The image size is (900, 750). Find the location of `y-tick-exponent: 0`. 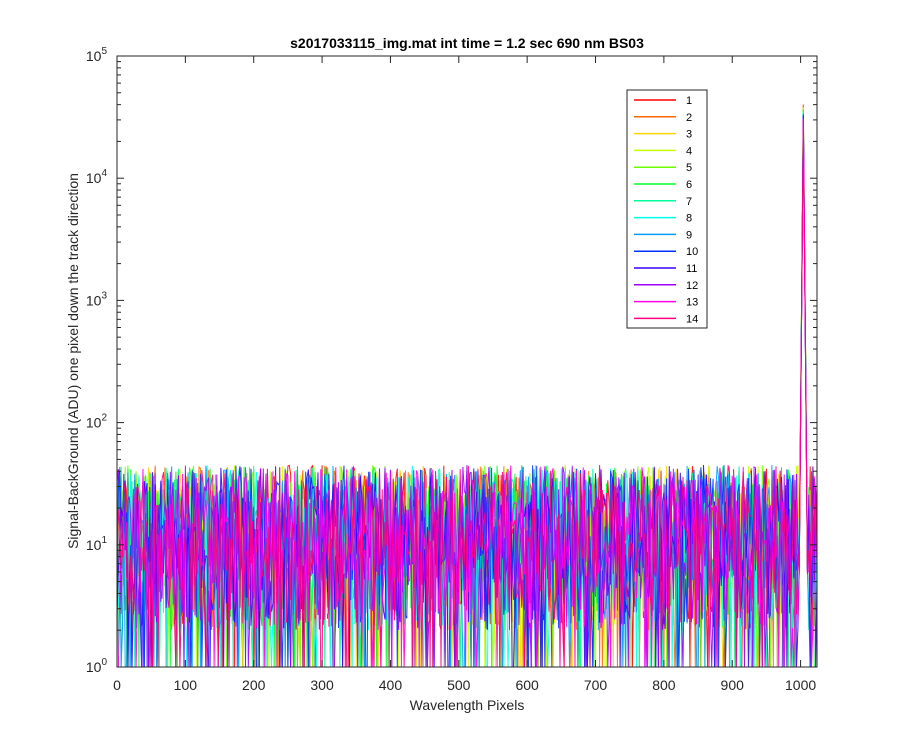

y-tick-exponent: 0 is located at coordinates (104, 662).